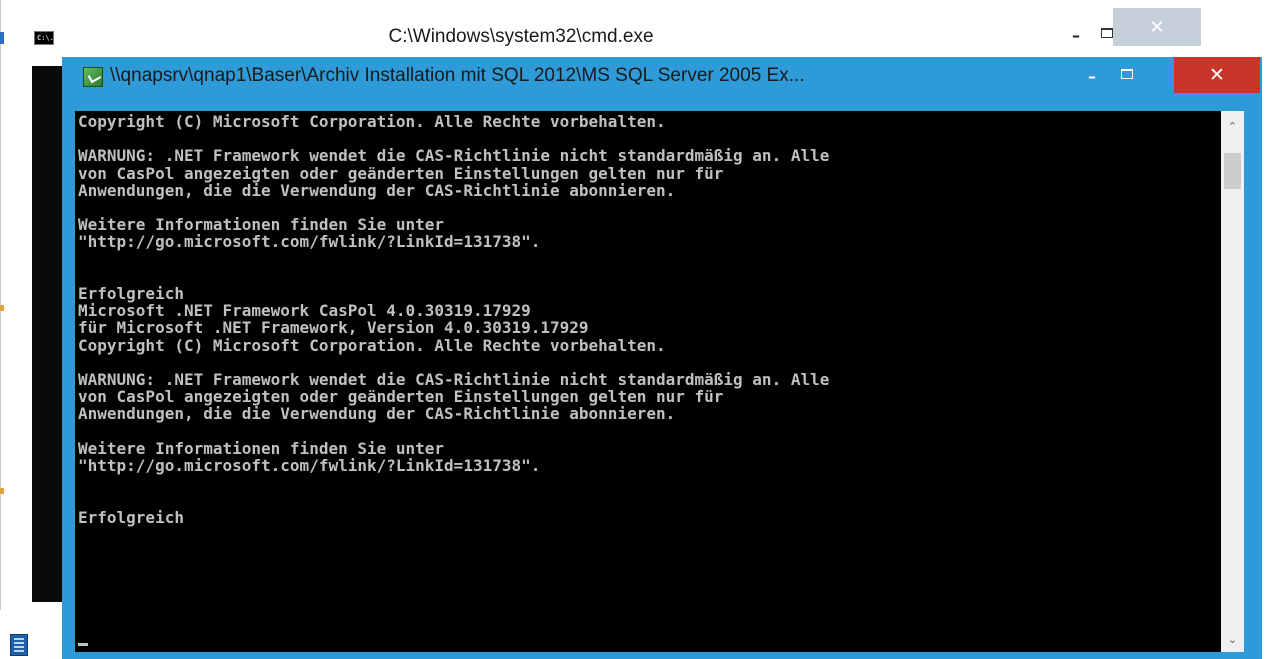 Image resolution: width=1269 pixels, height=659 pixels. I want to click on scrollbar-thumb, so click(1232, 171).